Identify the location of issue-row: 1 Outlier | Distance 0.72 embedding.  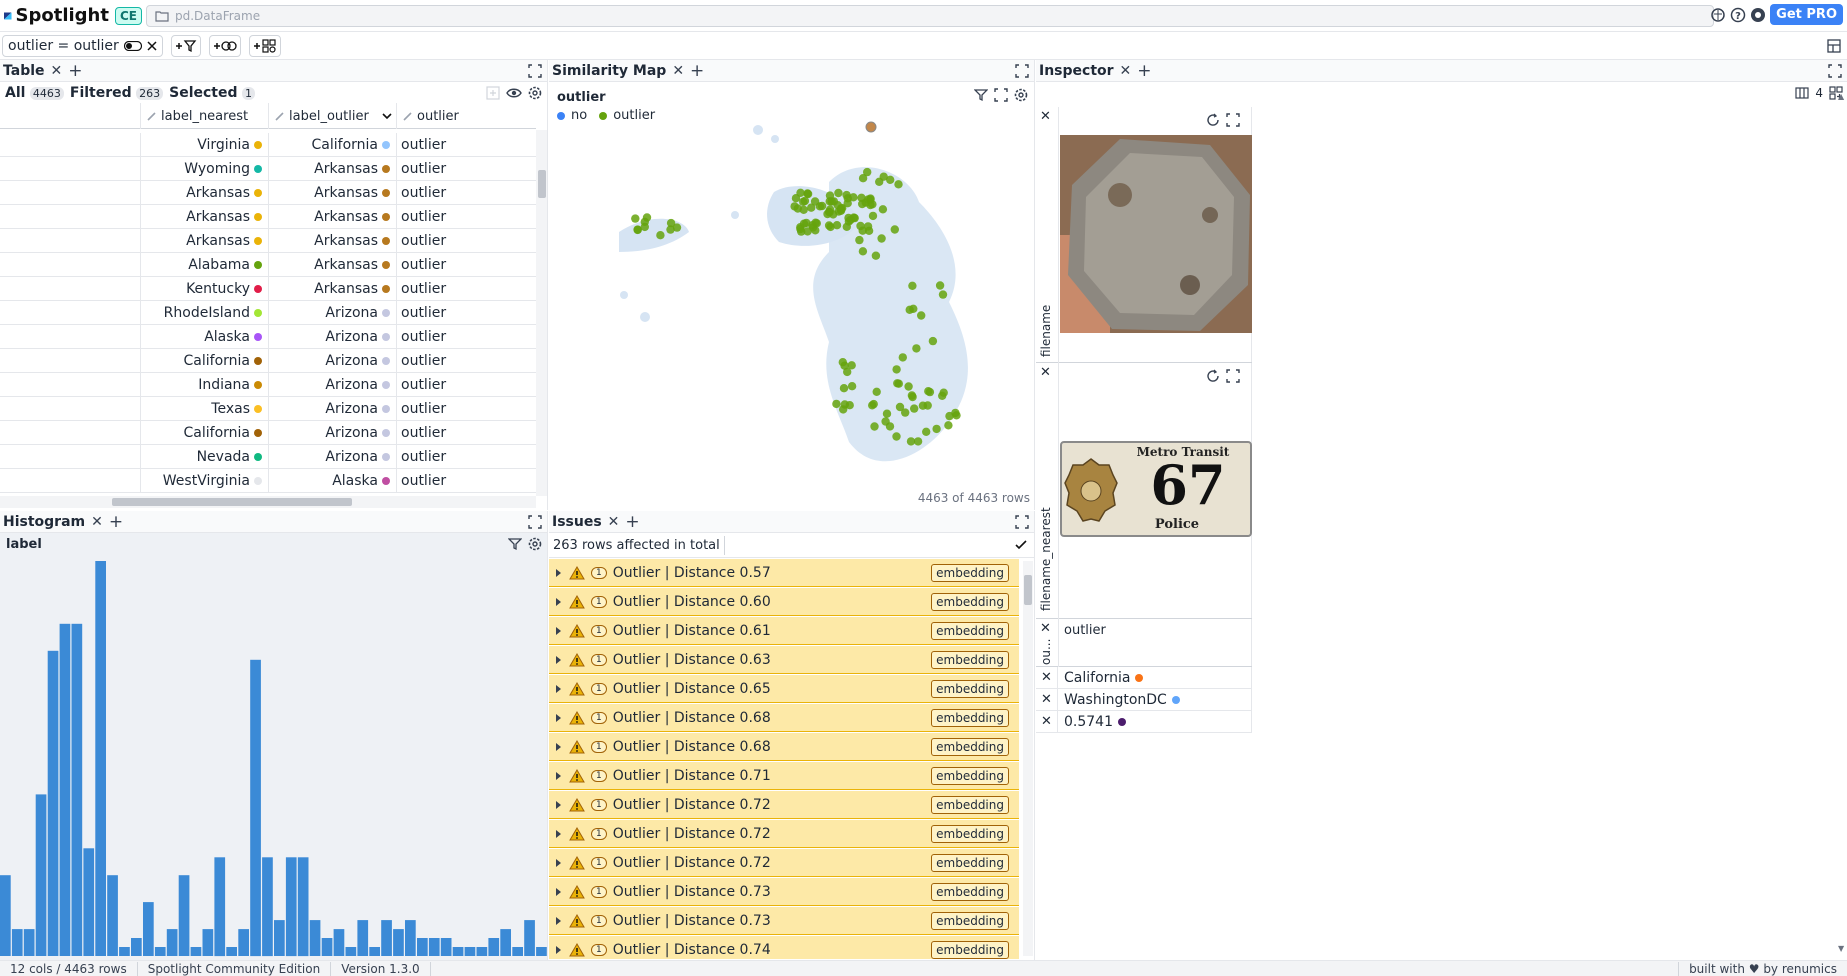
(784, 805).